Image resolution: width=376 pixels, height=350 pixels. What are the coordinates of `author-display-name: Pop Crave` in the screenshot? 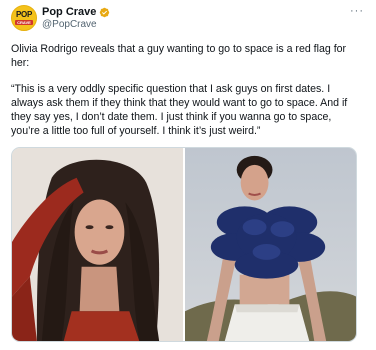 It's located at (69, 12).